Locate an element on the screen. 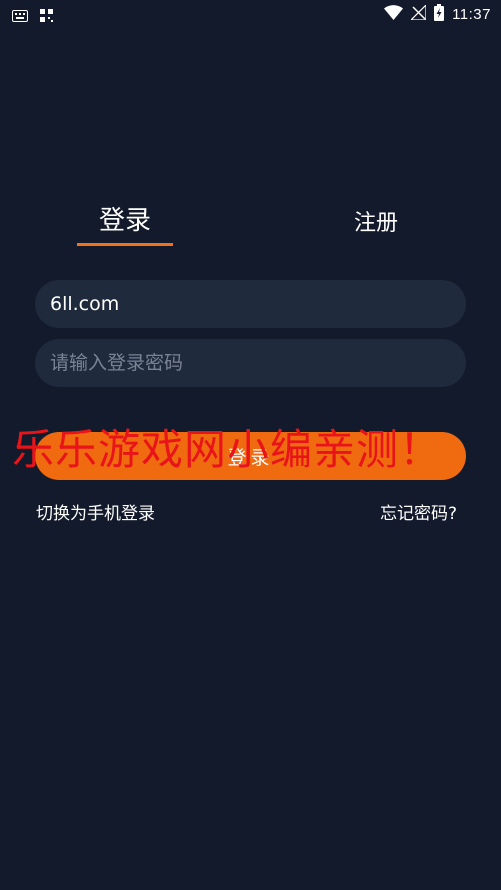 This screenshot has height=890, width=501. auth-tabs: 登录 注册 is located at coordinates (250, 225).